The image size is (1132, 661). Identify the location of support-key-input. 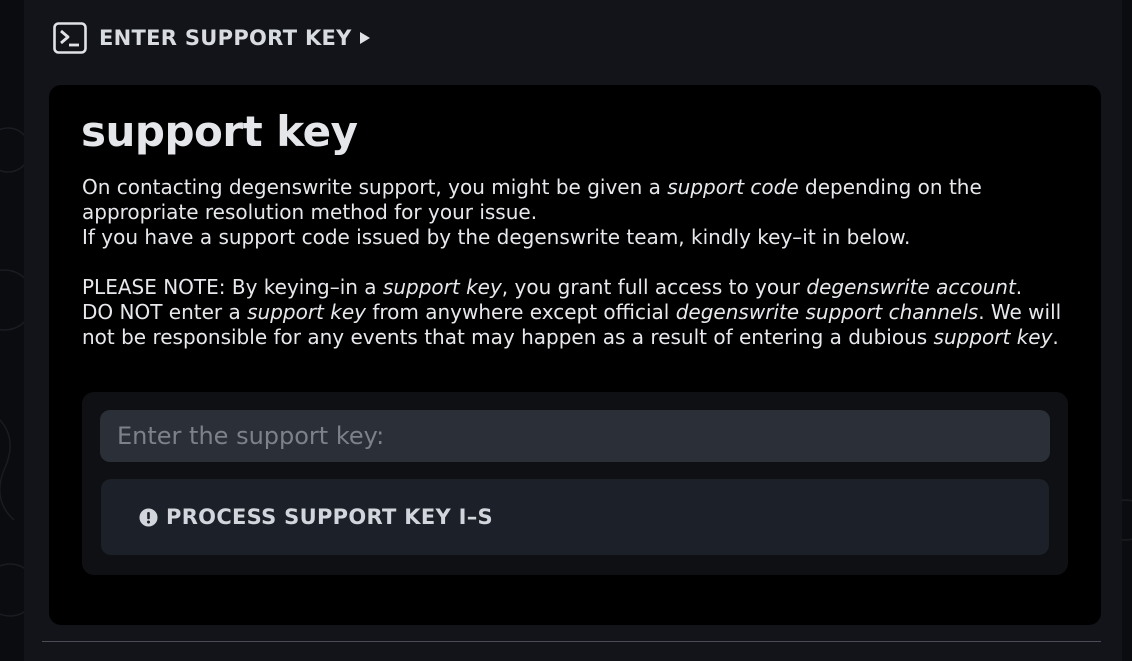
(575, 436).